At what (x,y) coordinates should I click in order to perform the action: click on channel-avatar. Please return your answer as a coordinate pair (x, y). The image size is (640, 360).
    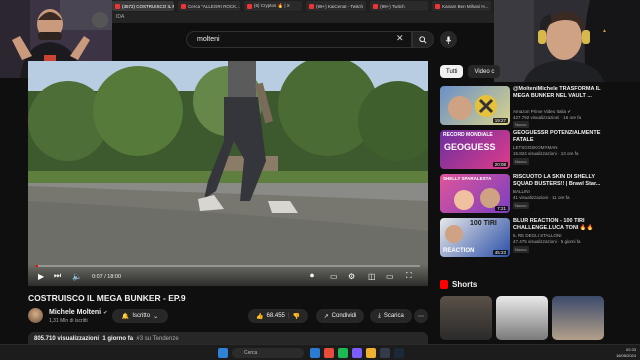
    Looking at the image, I should click on (35, 315).